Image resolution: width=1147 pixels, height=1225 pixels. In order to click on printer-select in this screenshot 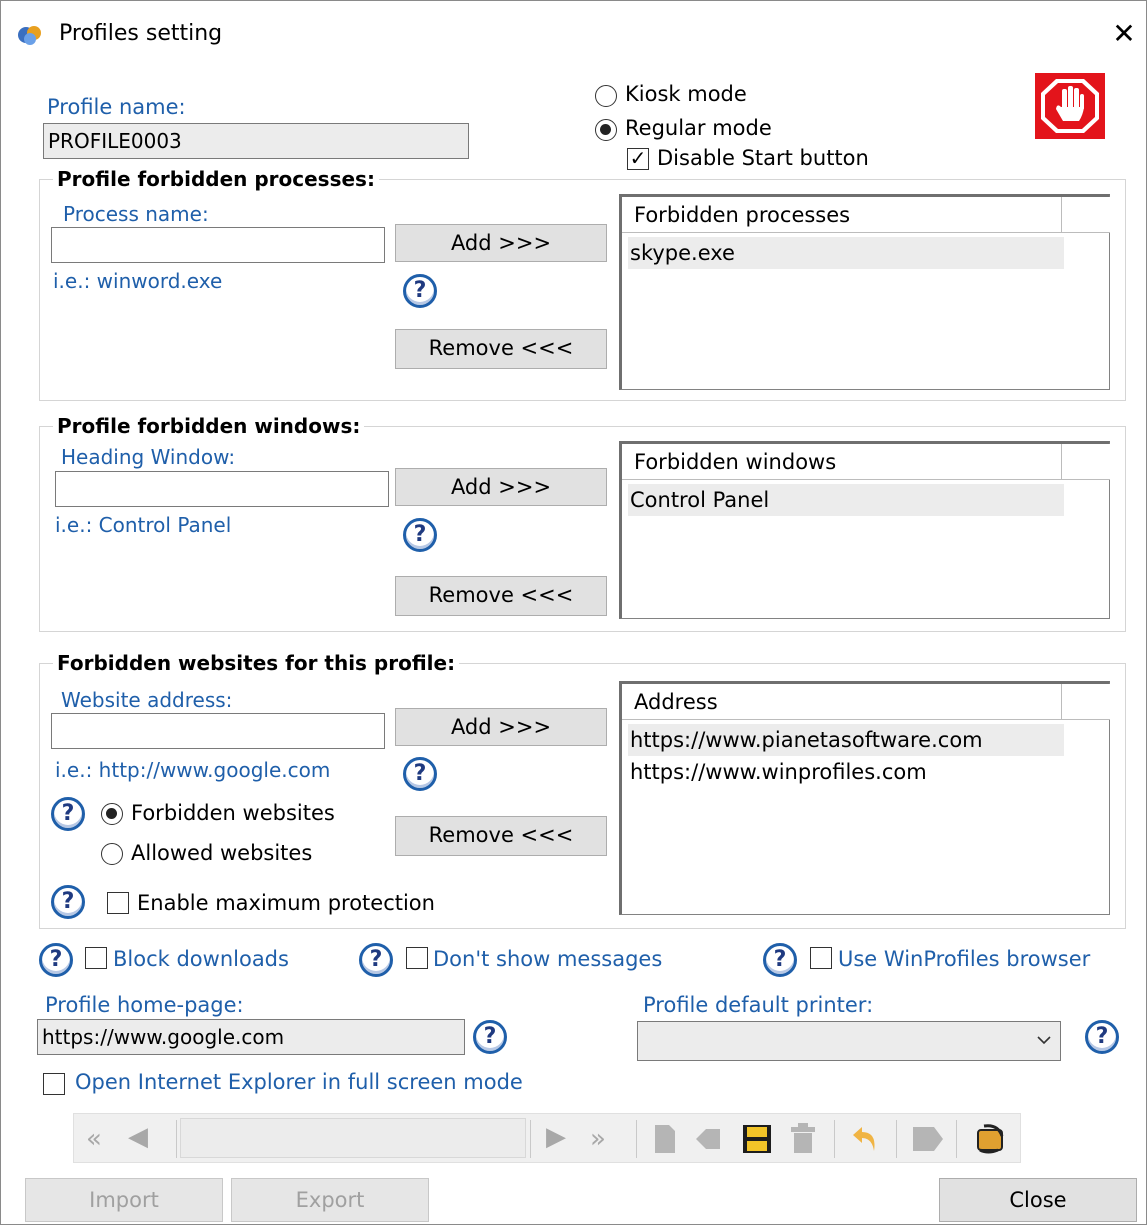, I will do `click(849, 1041)`.